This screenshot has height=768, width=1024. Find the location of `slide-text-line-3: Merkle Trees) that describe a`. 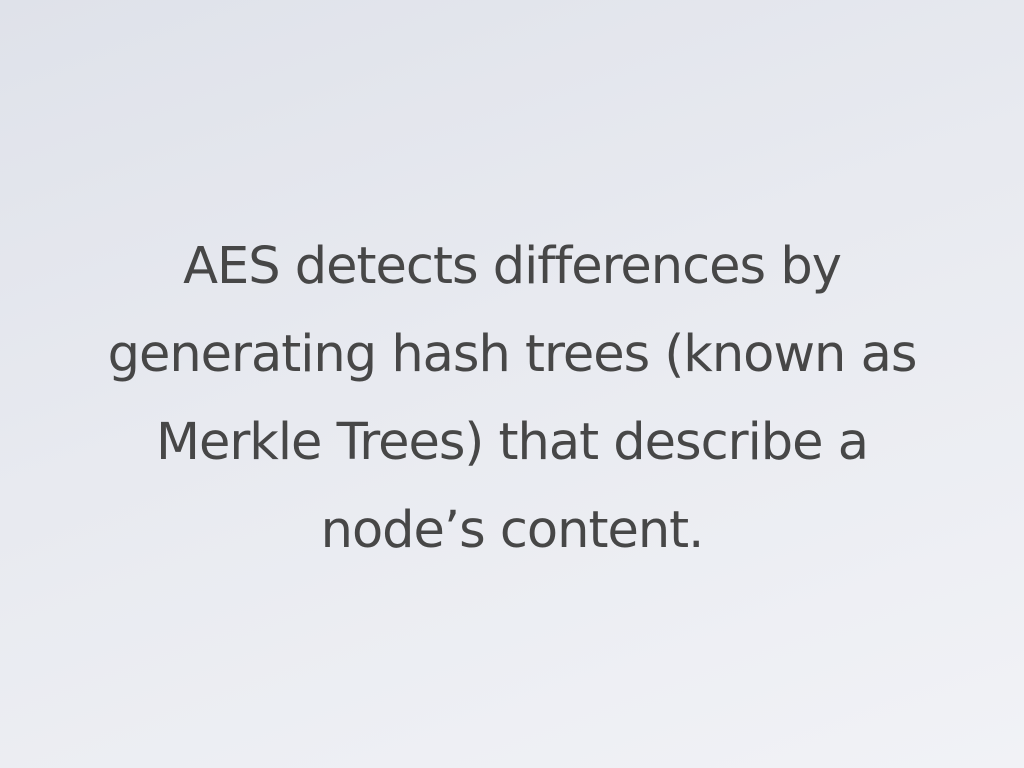

slide-text-line-3: Merkle Trees) that describe a is located at coordinates (512, 442).